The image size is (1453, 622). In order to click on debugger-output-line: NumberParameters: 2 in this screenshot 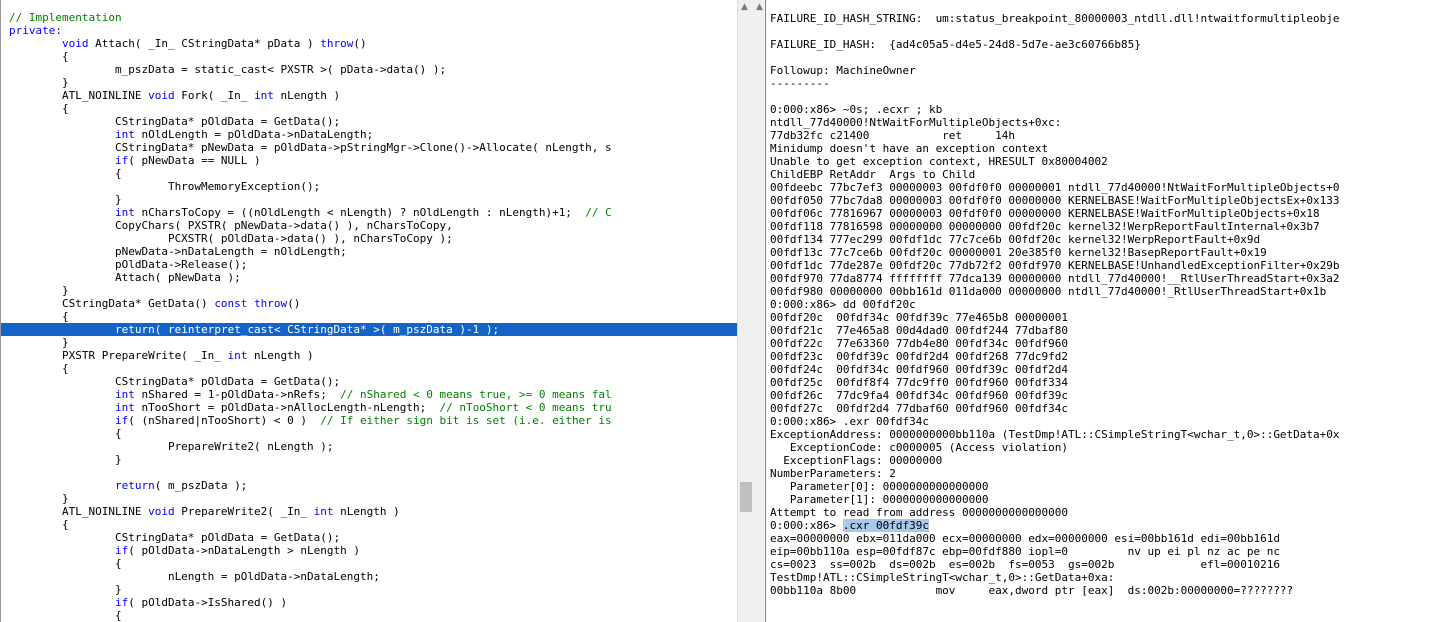, I will do `click(1055, 473)`.